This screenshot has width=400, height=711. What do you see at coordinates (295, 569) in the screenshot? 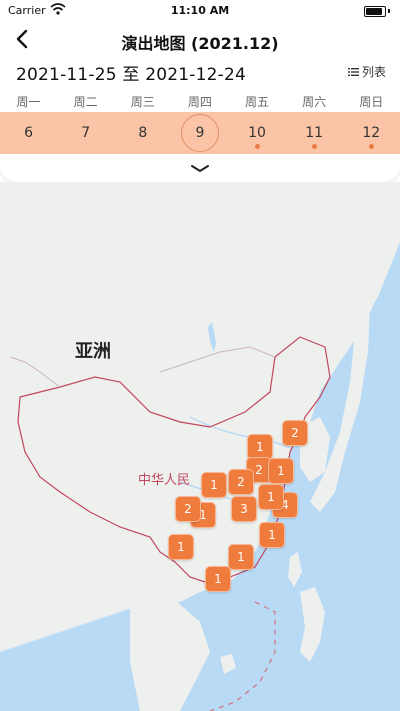
I see `landmass-taiwan` at bounding box center [295, 569].